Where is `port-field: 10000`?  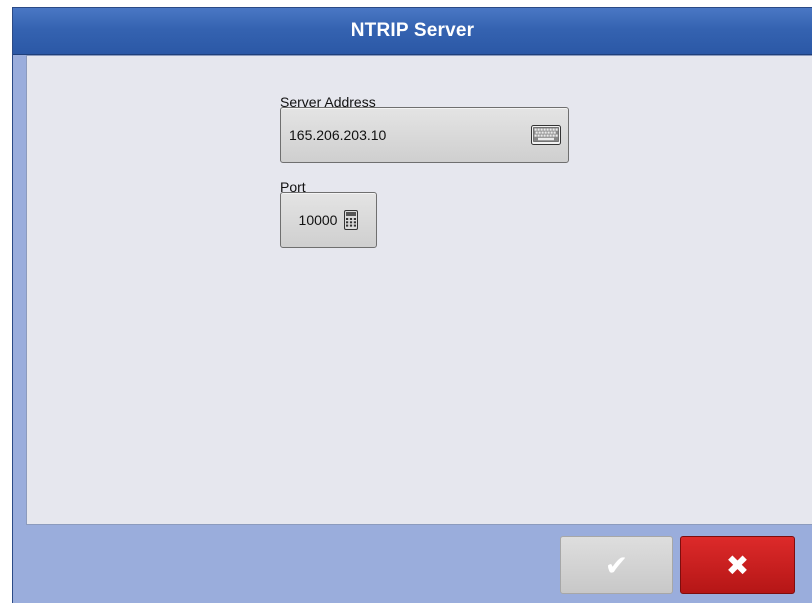
port-field: 10000 is located at coordinates (328, 220).